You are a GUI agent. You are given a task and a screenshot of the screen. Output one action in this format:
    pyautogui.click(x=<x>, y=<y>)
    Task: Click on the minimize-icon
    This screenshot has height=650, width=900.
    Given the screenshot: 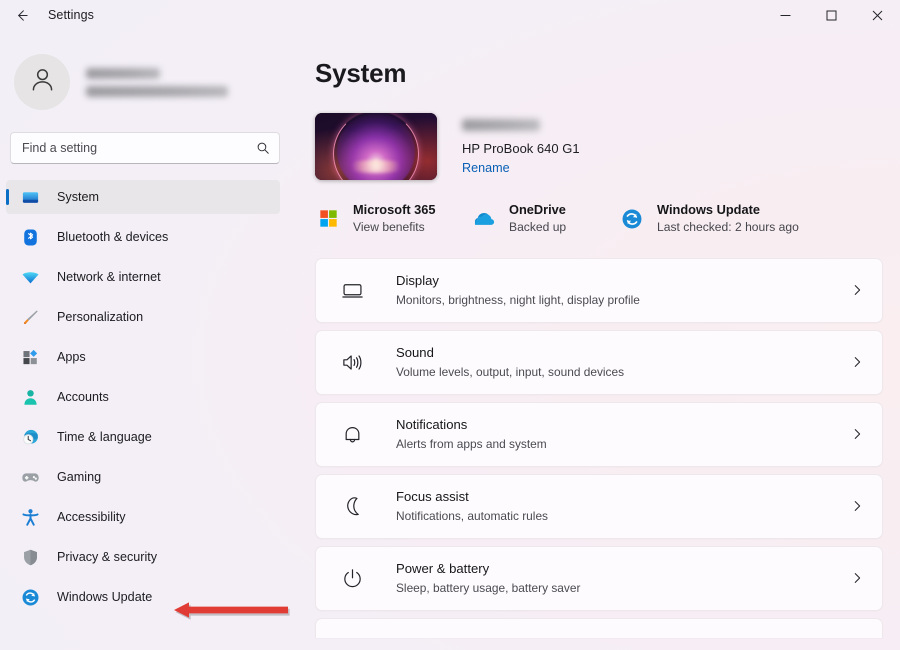 What is the action you would take?
    pyautogui.click(x=785, y=15)
    